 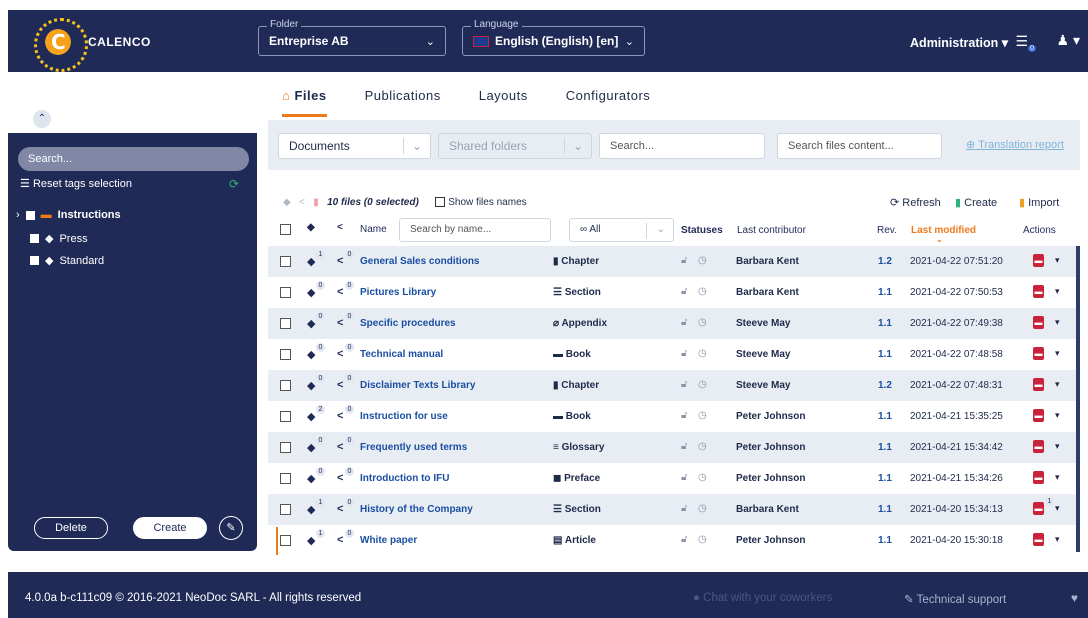 I want to click on language-select: Language English (English) [en] ⌄, so click(x=553, y=37).